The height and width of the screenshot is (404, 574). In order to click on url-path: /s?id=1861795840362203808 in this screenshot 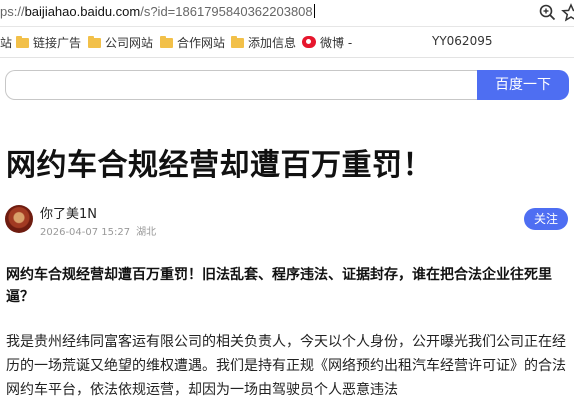, I will do `click(226, 11)`.